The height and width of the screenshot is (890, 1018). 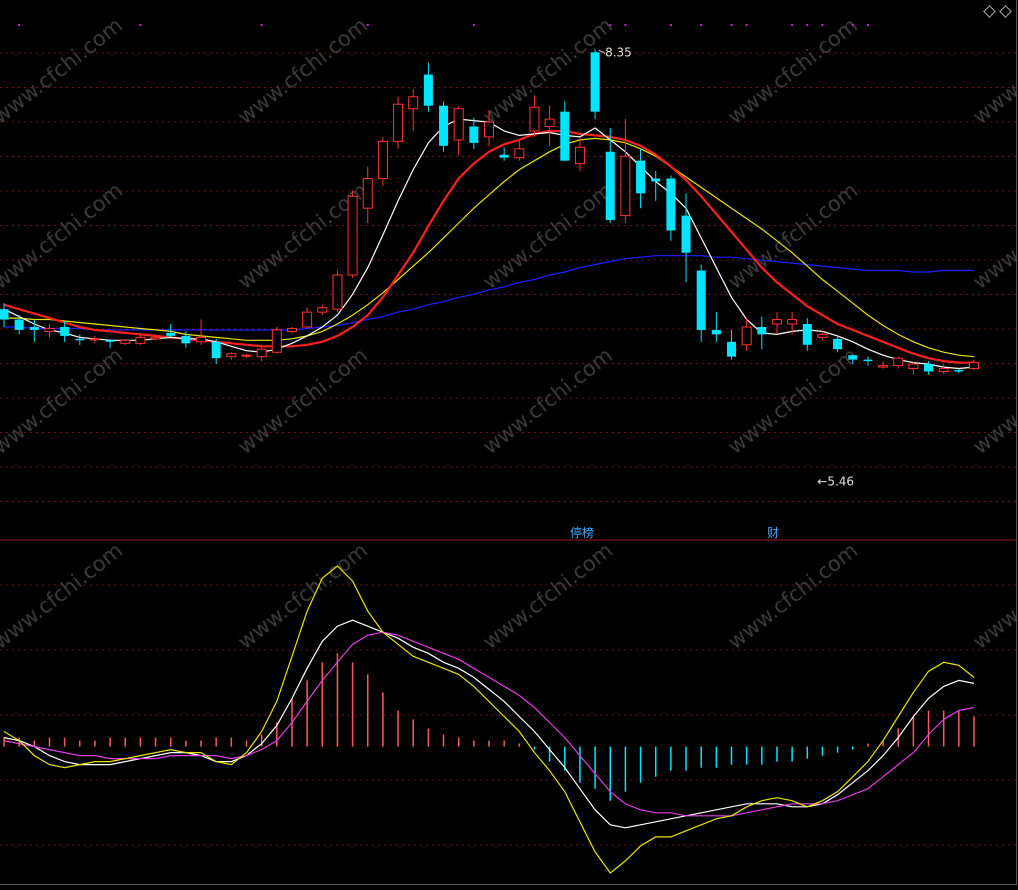 What do you see at coordinates (773, 533) in the screenshot?
I see `event-badge: 财` at bounding box center [773, 533].